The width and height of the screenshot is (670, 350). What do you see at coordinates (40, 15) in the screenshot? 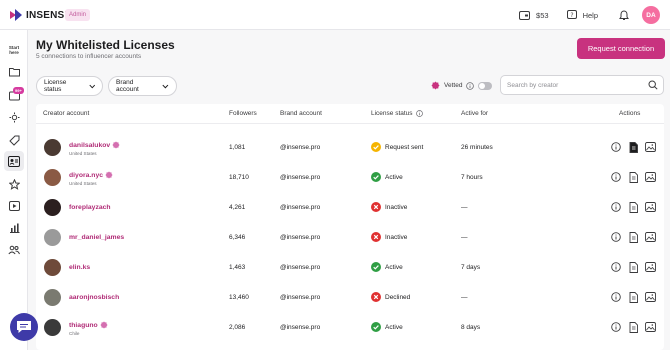
I see `logo: INSENSE` at bounding box center [40, 15].